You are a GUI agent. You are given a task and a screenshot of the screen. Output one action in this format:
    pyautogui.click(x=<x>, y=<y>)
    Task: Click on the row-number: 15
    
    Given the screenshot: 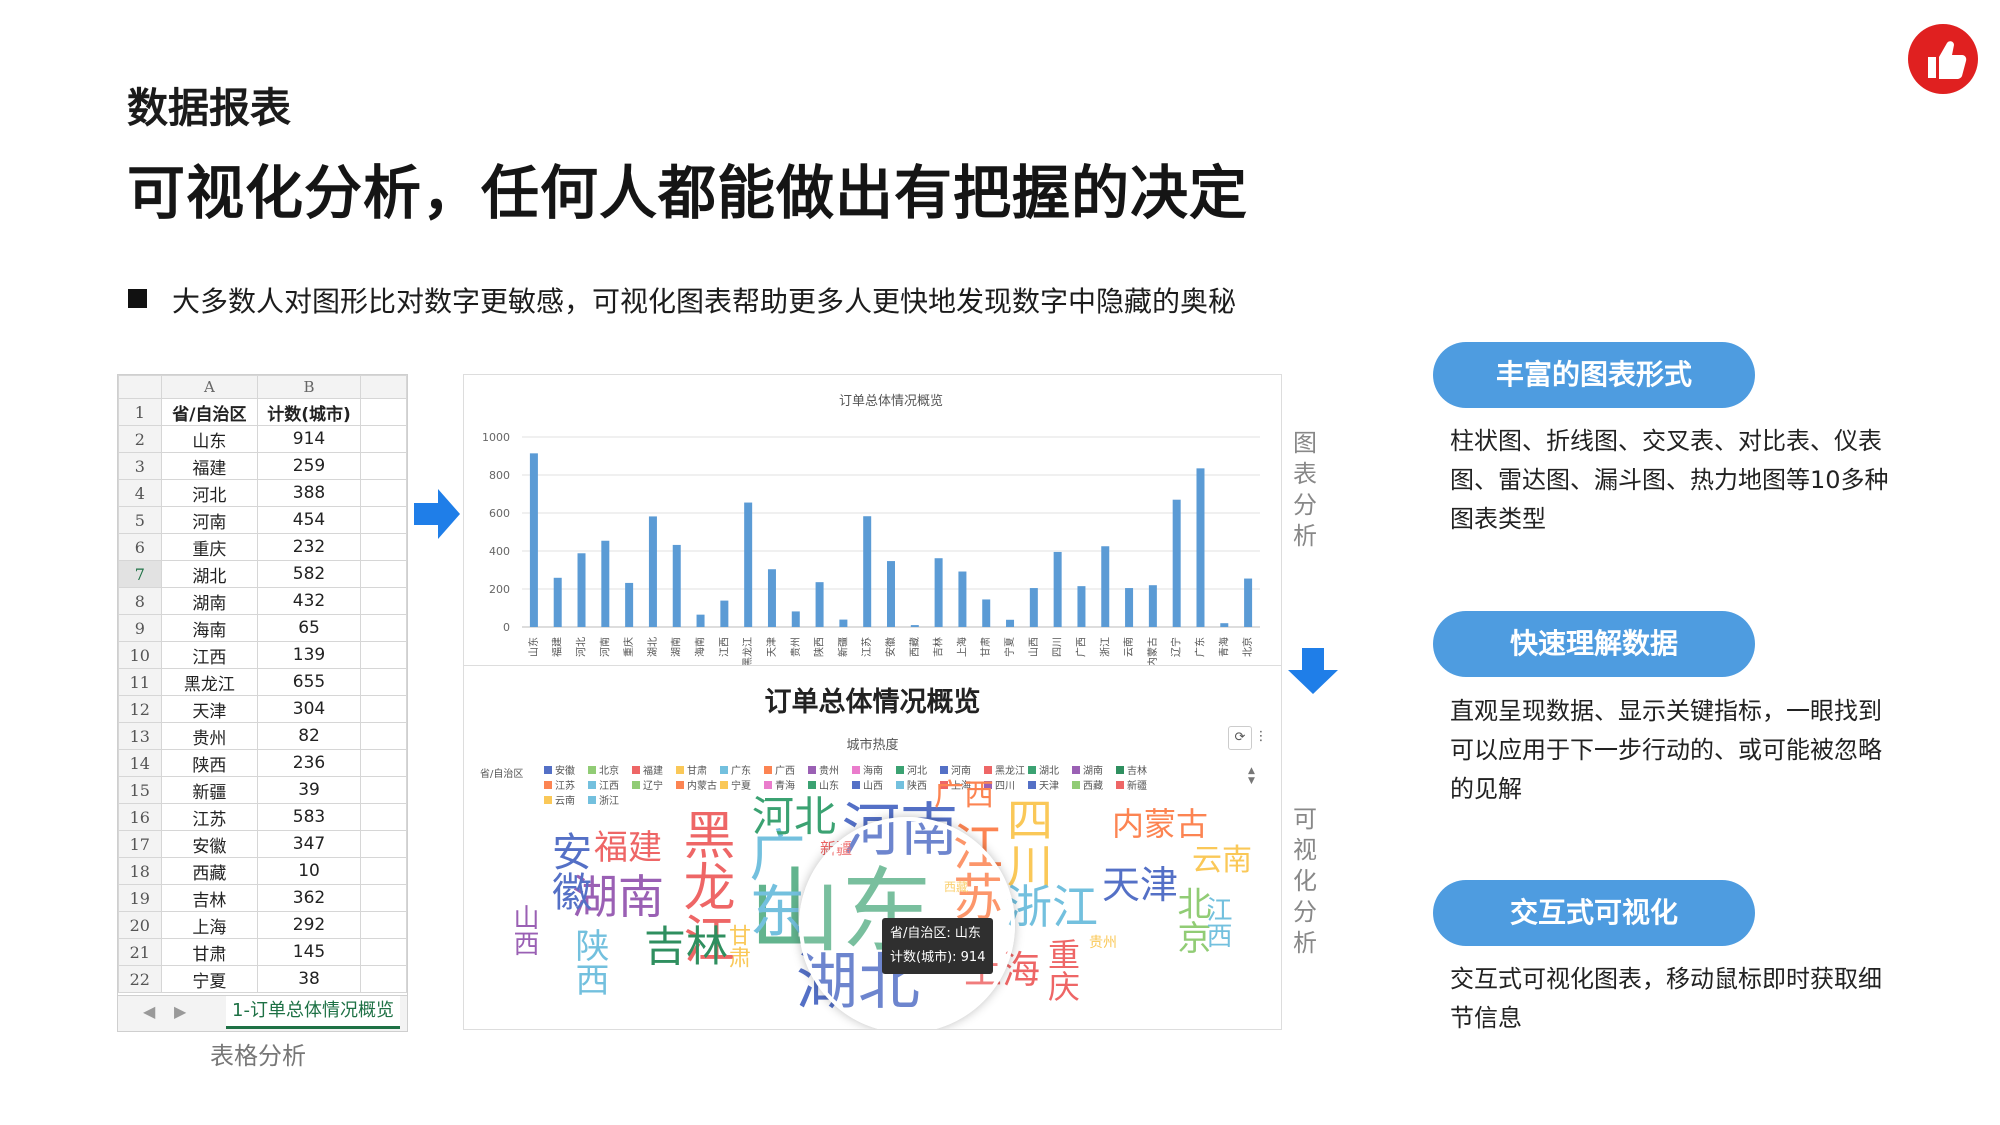 What is the action you would take?
    pyautogui.click(x=140, y=790)
    